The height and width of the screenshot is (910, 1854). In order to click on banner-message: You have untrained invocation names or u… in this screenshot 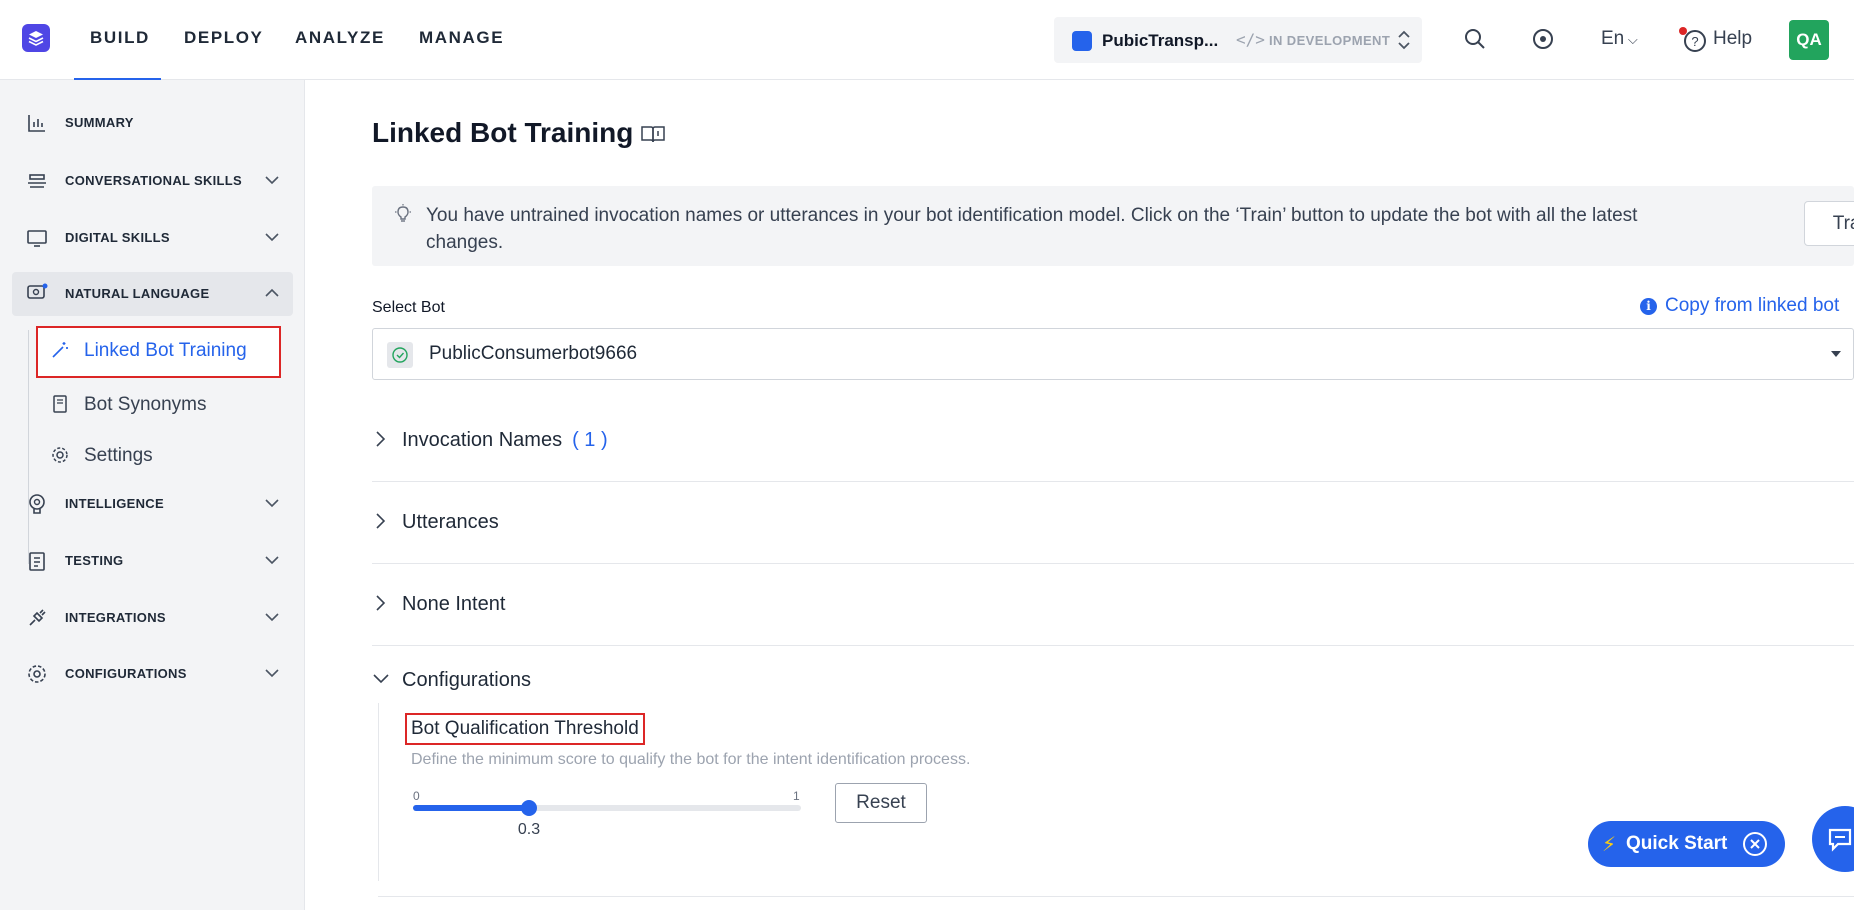, I will do `click(1032, 229)`.